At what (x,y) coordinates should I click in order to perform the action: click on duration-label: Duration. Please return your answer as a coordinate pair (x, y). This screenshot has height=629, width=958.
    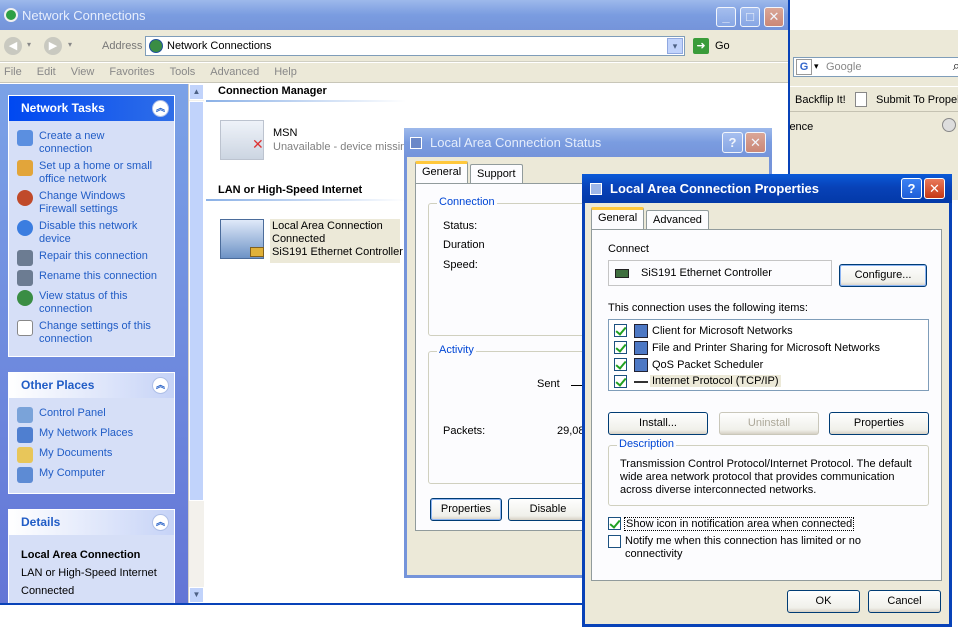
    Looking at the image, I should click on (464, 245).